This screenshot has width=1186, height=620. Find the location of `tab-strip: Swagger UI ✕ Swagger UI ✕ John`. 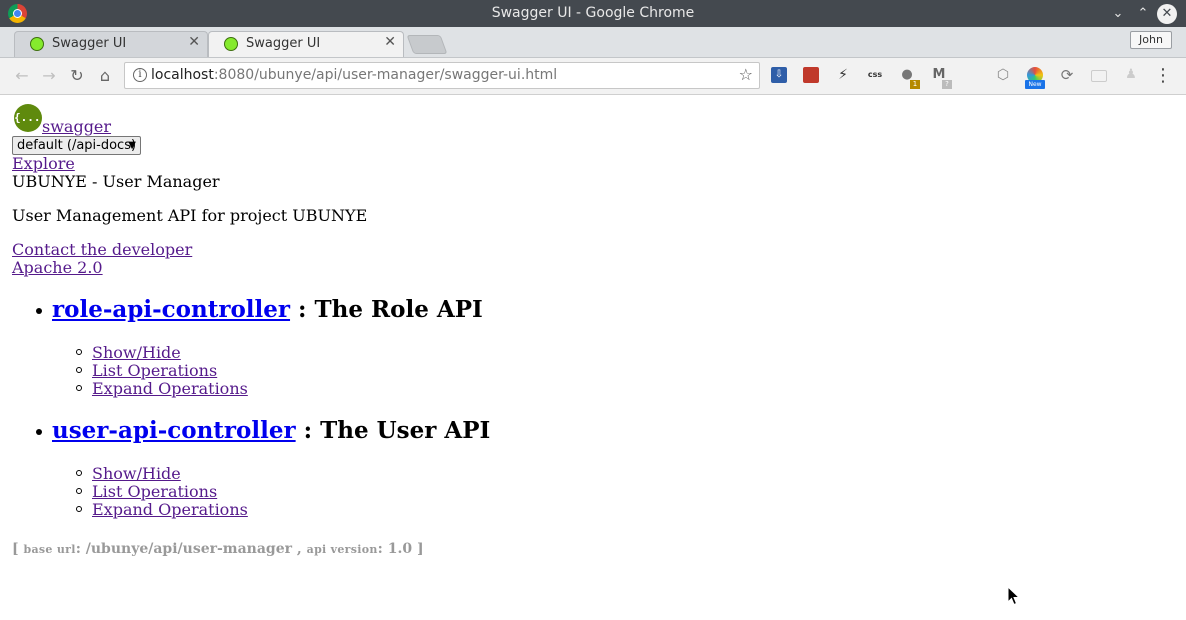

tab-strip: Swagger UI ✕ Swagger UI ✕ John is located at coordinates (593, 42).